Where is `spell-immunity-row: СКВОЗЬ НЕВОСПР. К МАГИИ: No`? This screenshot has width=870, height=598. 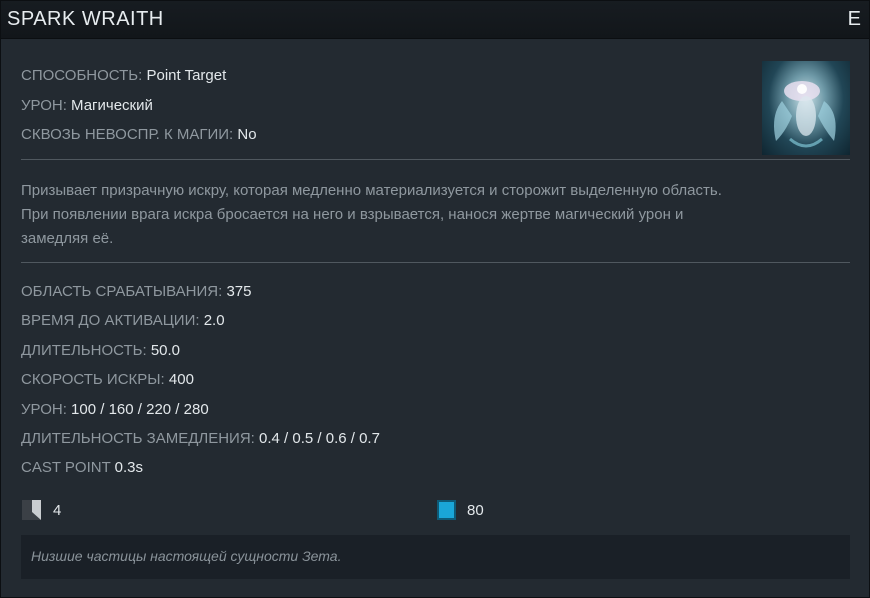 spell-immunity-row: СКВОЗЬ НЕВОСПР. К МАГИИ: No is located at coordinates (139, 134).